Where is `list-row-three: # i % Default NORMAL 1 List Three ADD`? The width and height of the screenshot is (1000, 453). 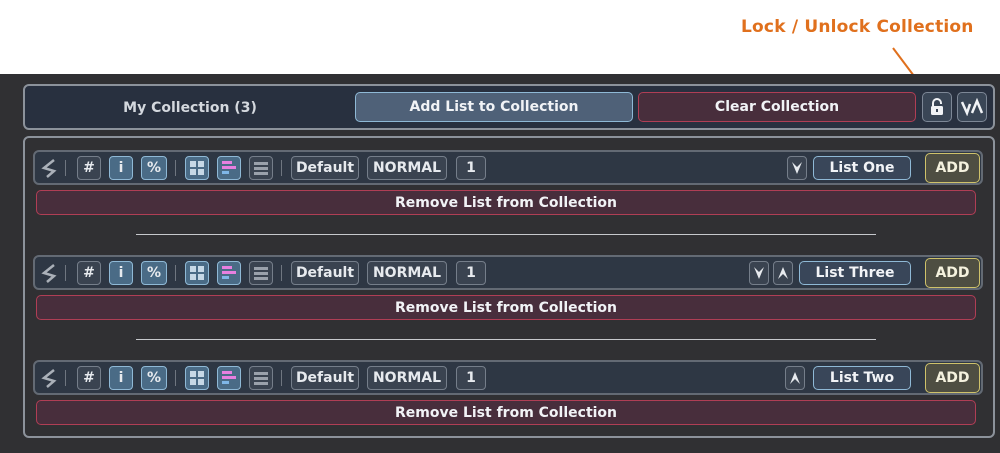 list-row-three: # i % Default NORMAL 1 List Three ADD is located at coordinates (508, 272).